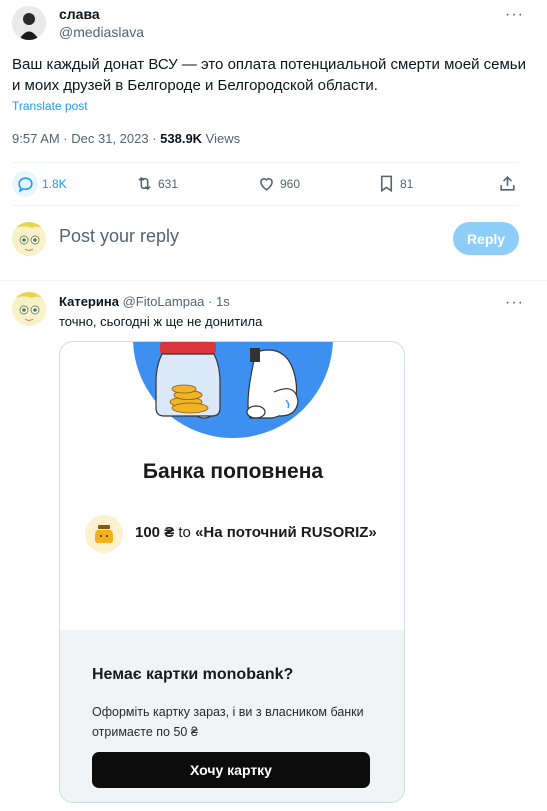 This screenshot has width=547, height=811. I want to click on reply-button: Reply, so click(486, 238).